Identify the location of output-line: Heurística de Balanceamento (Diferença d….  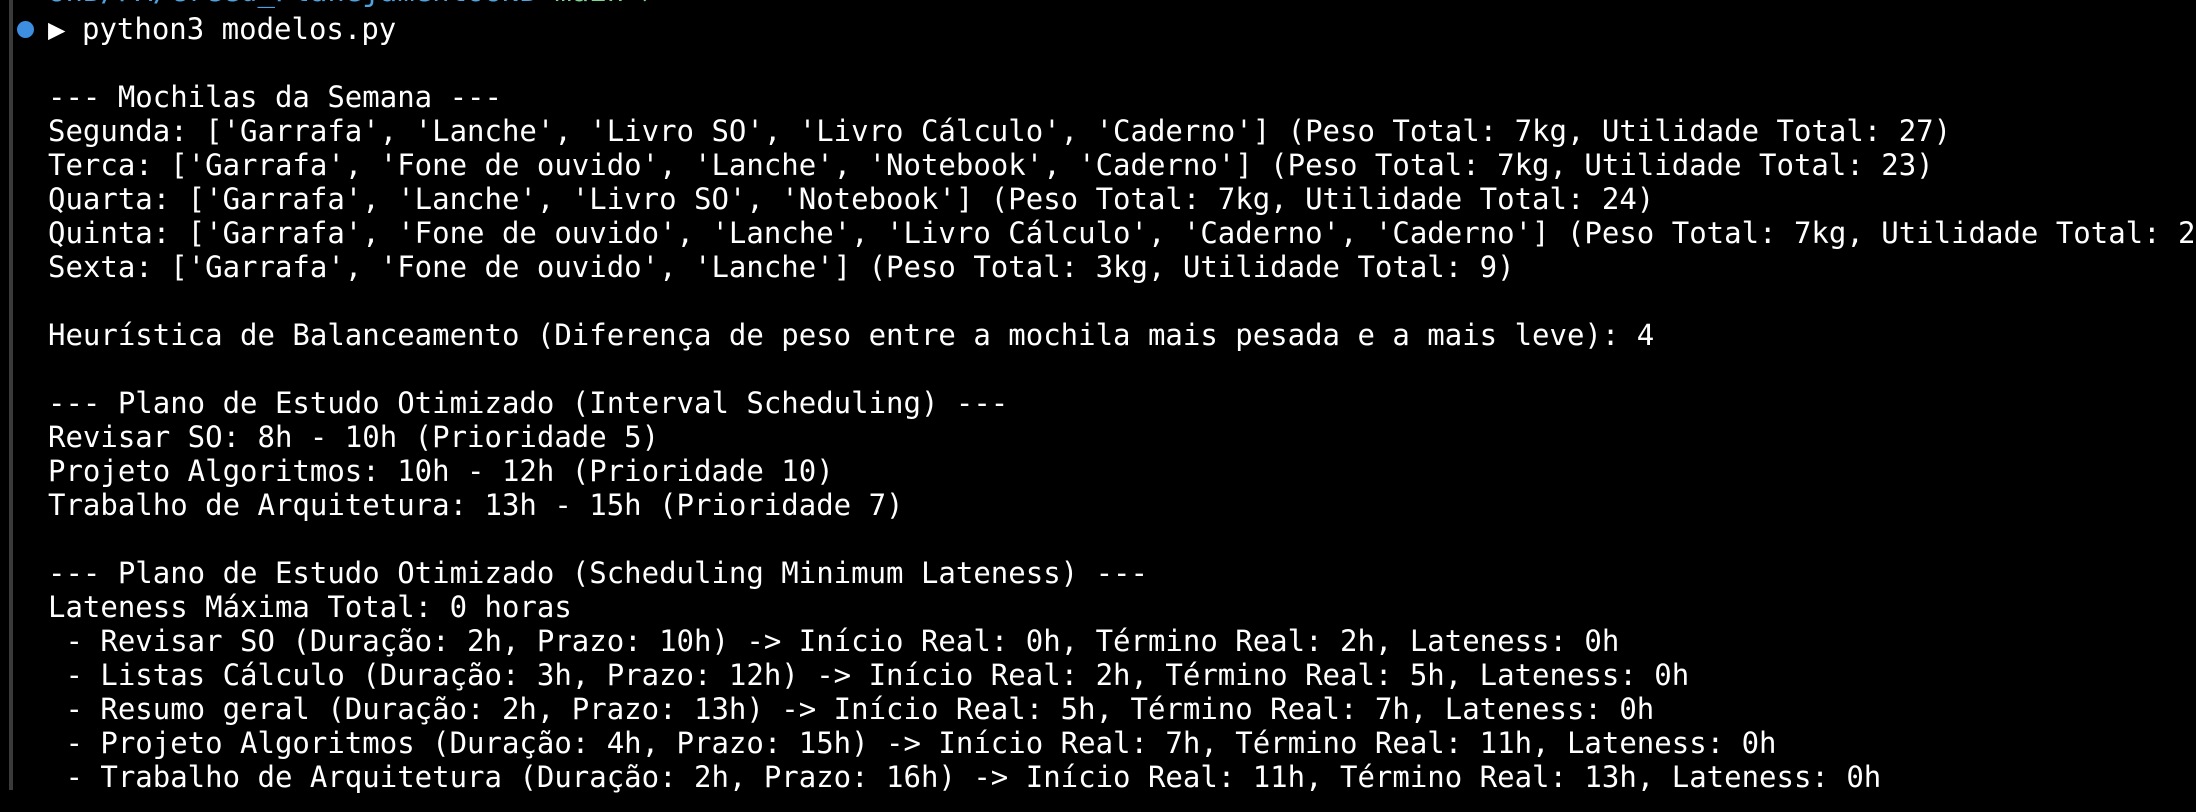
(851, 335).